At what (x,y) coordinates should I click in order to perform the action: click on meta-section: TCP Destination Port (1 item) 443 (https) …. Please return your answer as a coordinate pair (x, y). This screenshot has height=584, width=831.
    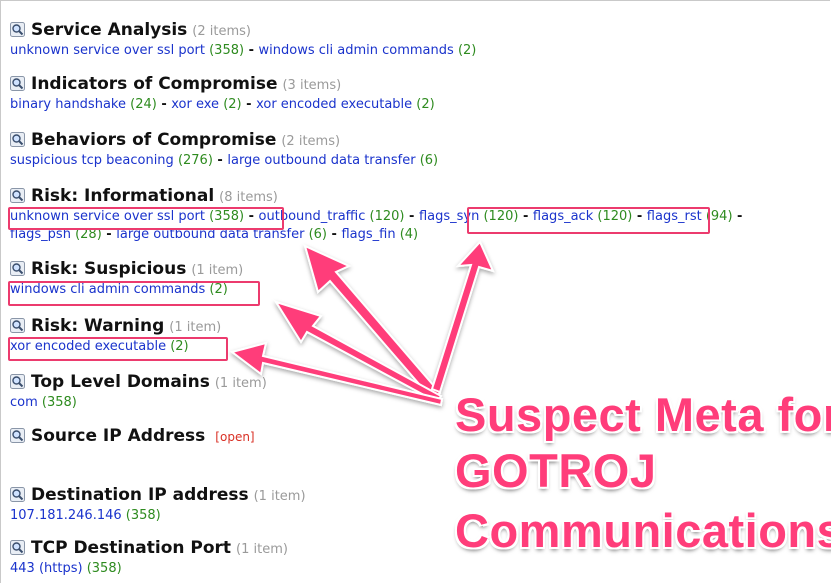
    Looking at the image, I should click on (149, 558).